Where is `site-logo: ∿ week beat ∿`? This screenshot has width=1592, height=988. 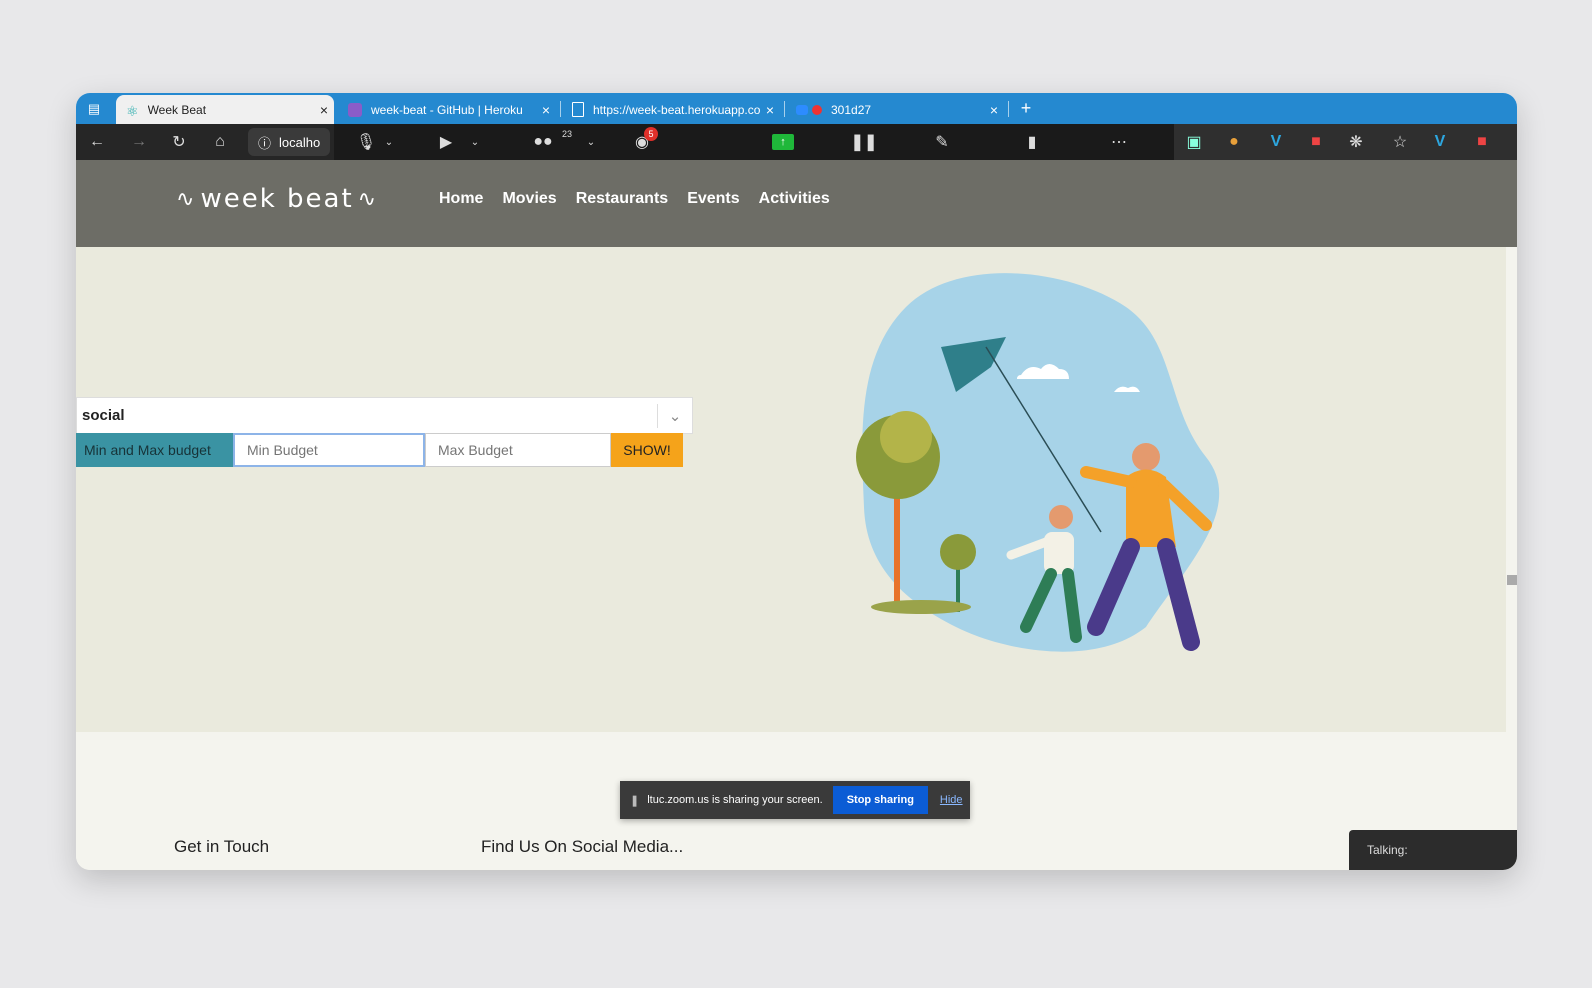 site-logo: ∿ week beat ∿ is located at coordinates (277, 199).